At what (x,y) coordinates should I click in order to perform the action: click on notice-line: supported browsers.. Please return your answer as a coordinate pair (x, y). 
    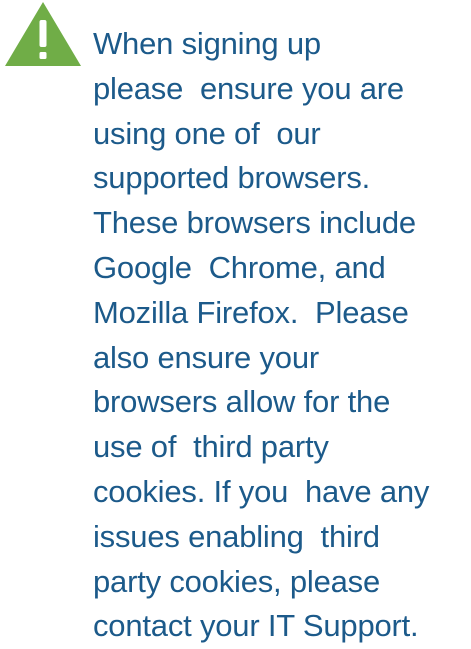
    Looking at the image, I should click on (232, 178).